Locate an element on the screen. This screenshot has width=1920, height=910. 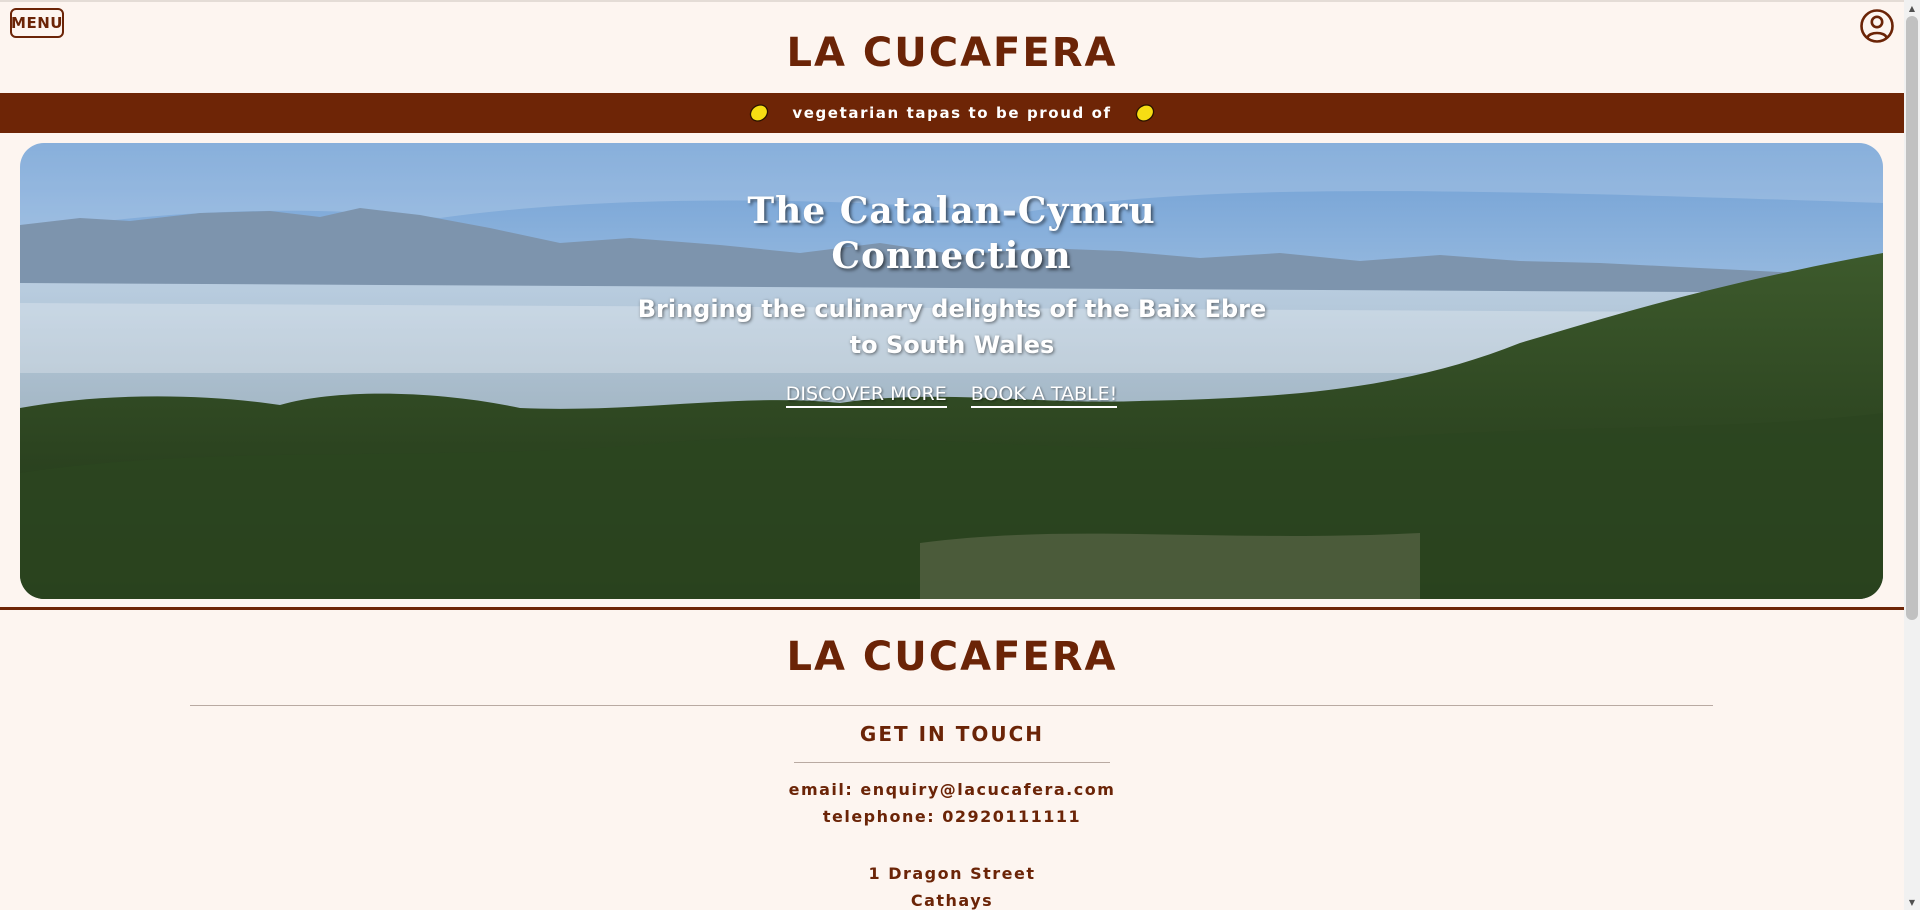
hero-title-line2: Connection is located at coordinates (951, 256).